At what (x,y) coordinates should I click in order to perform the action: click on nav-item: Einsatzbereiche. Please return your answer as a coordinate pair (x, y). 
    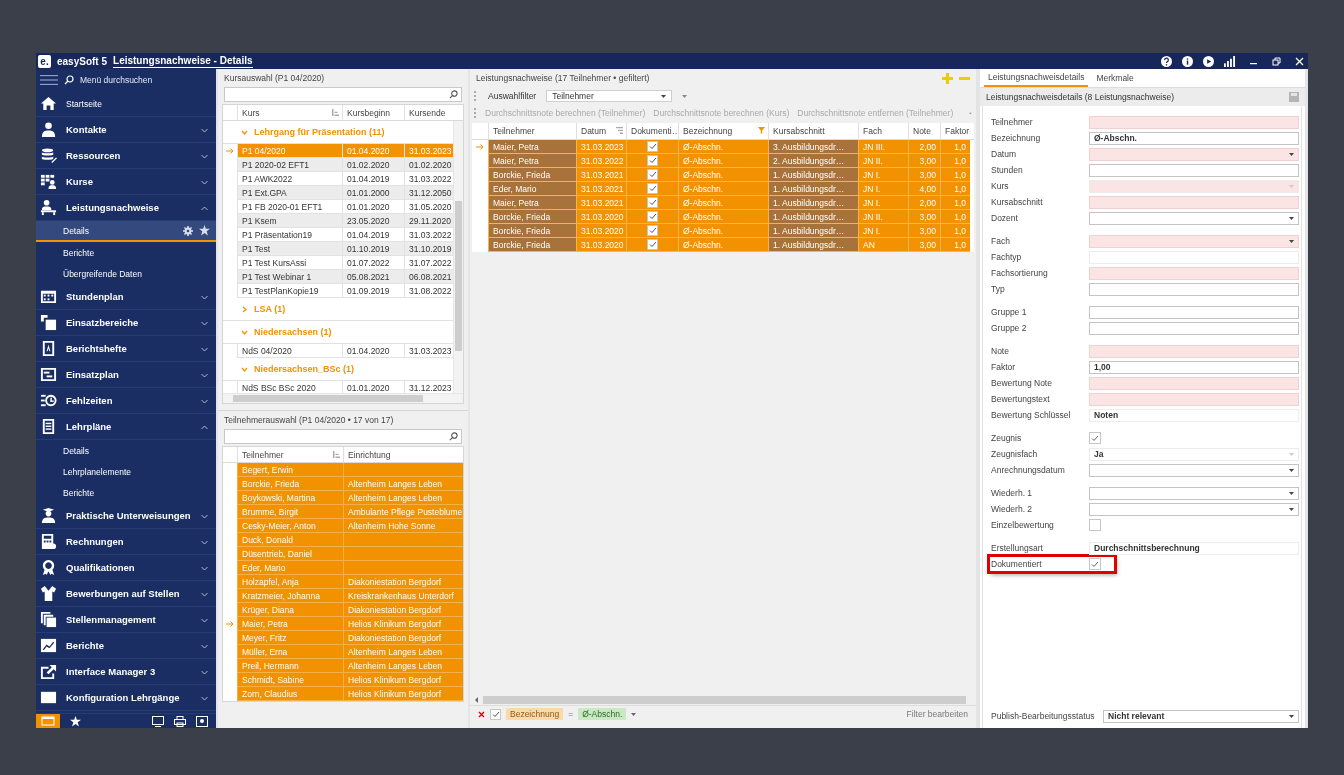
    Looking at the image, I should click on (126, 323).